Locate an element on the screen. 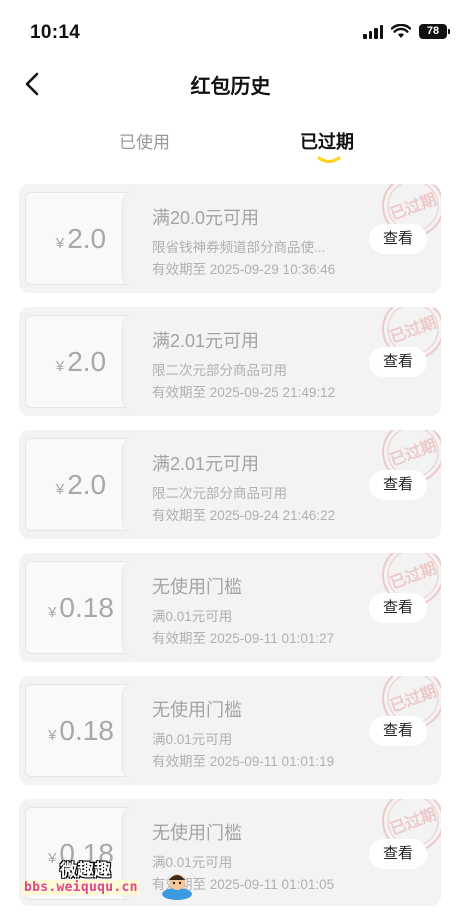 The height and width of the screenshot is (920, 461). wifi-icon is located at coordinates (401, 31).